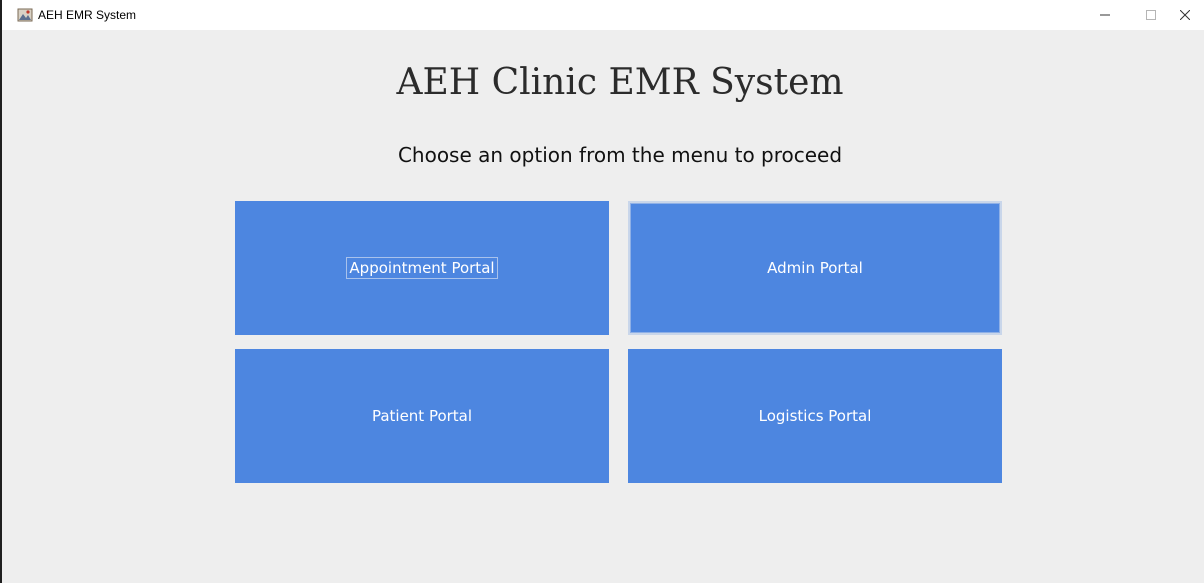 This screenshot has width=1204, height=583. I want to click on java-app-icon, so click(25, 15).